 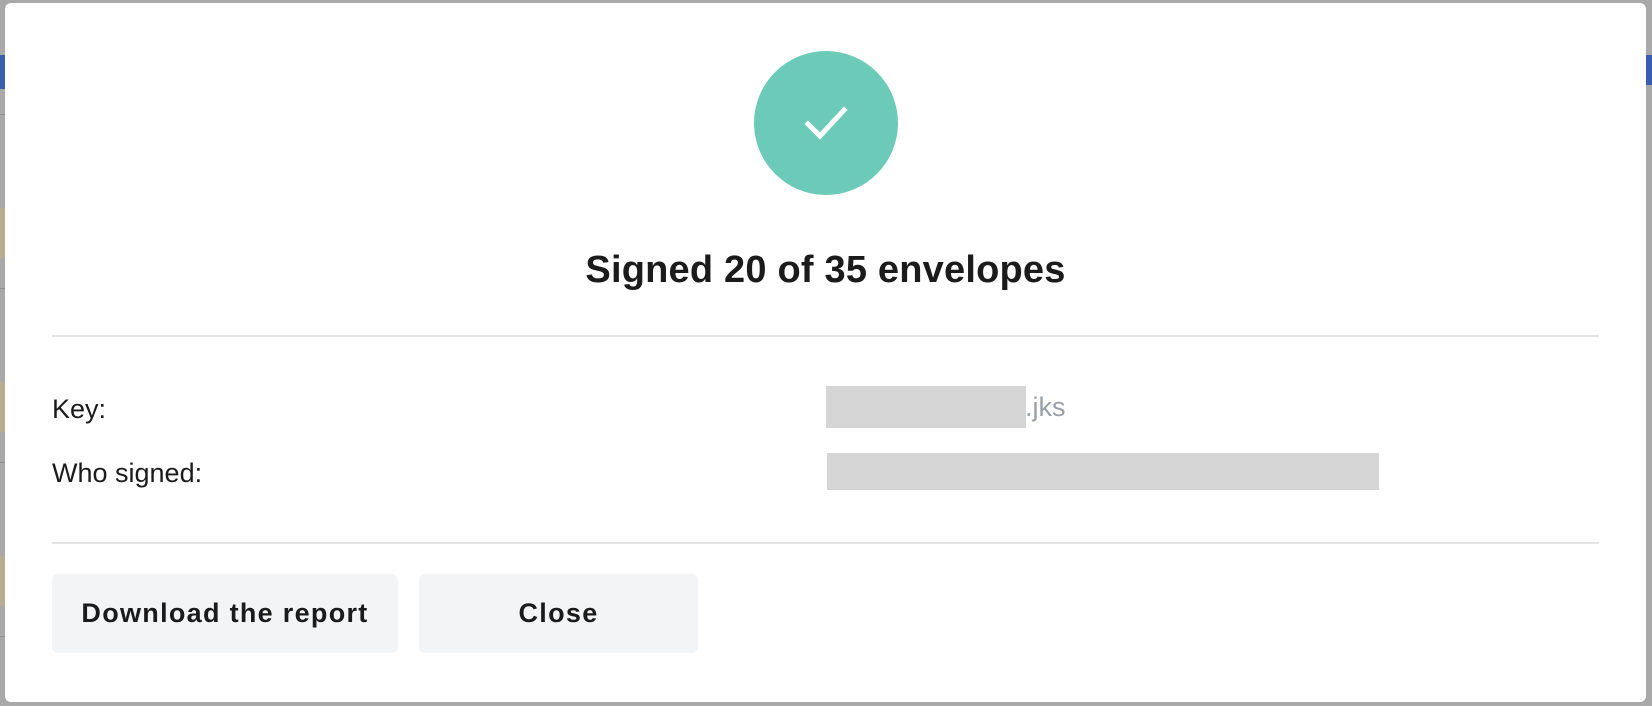 What do you see at coordinates (1648, 70) in the screenshot?
I see `background-accent` at bounding box center [1648, 70].